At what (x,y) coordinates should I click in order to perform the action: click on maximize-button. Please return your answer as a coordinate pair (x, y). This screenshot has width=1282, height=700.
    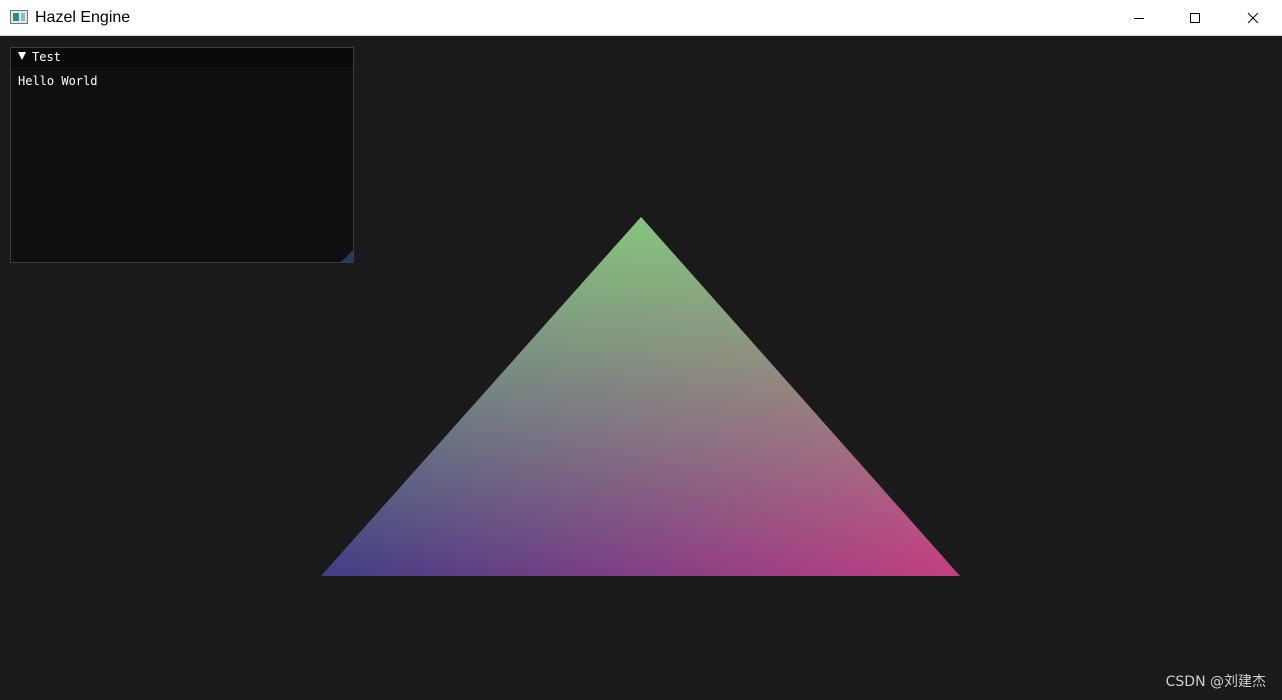
    Looking at the image, I should click on (1195, 18).